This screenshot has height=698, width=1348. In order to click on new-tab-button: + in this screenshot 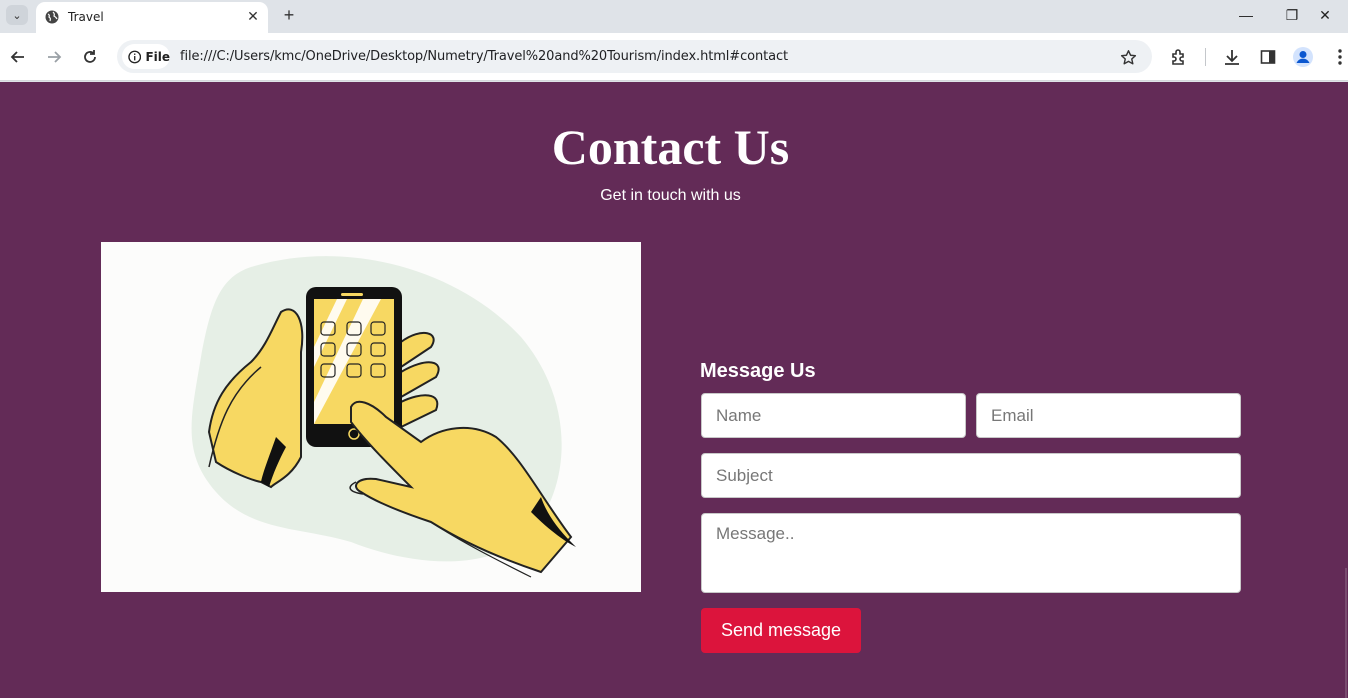, I will do `click(289, 15)`.